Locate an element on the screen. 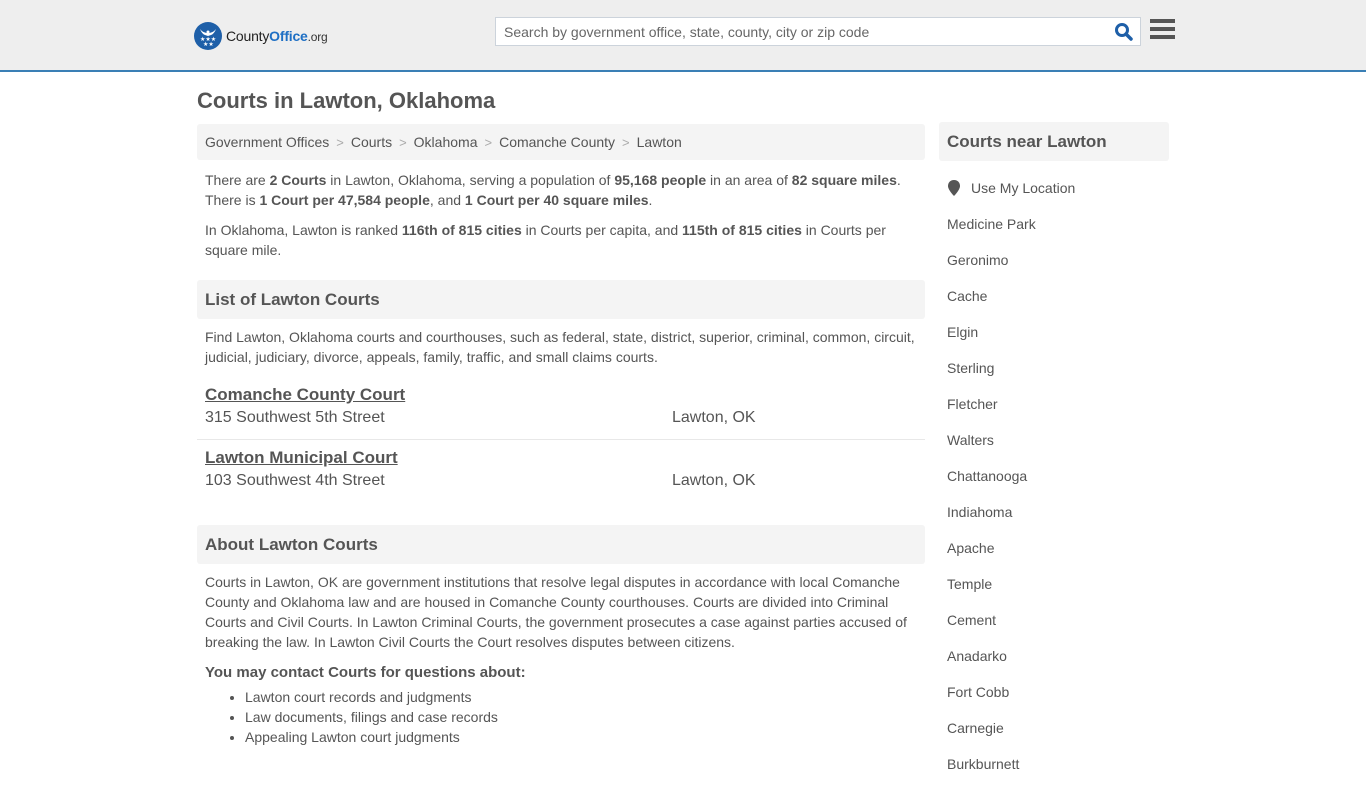 This screenshot has height=790, width=1366. nearby-city-link: Anadarko is located at coordinates (1058, 664).